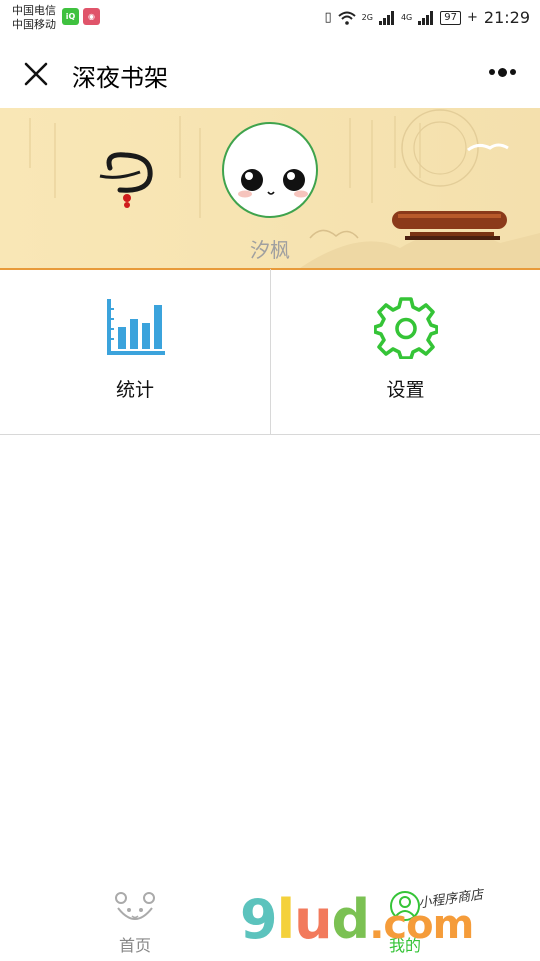 The image size is (540, 961). I want to click on more-menu-button, so click(502, 72).